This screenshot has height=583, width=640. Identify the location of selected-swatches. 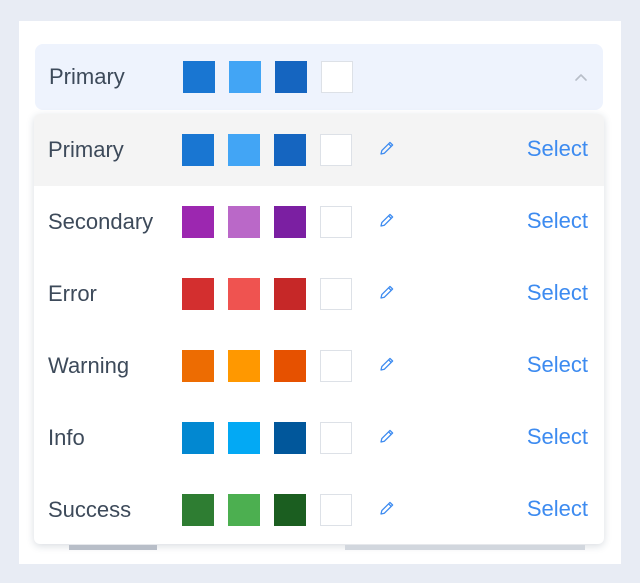
(275, 77).